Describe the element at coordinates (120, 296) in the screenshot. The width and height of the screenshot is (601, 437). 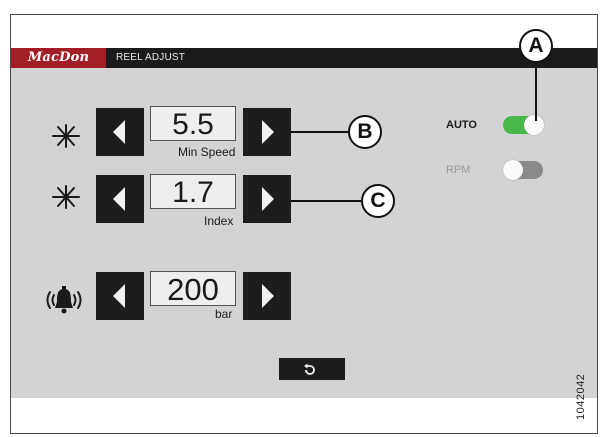
I see `pressure-decrease-button` at that location.